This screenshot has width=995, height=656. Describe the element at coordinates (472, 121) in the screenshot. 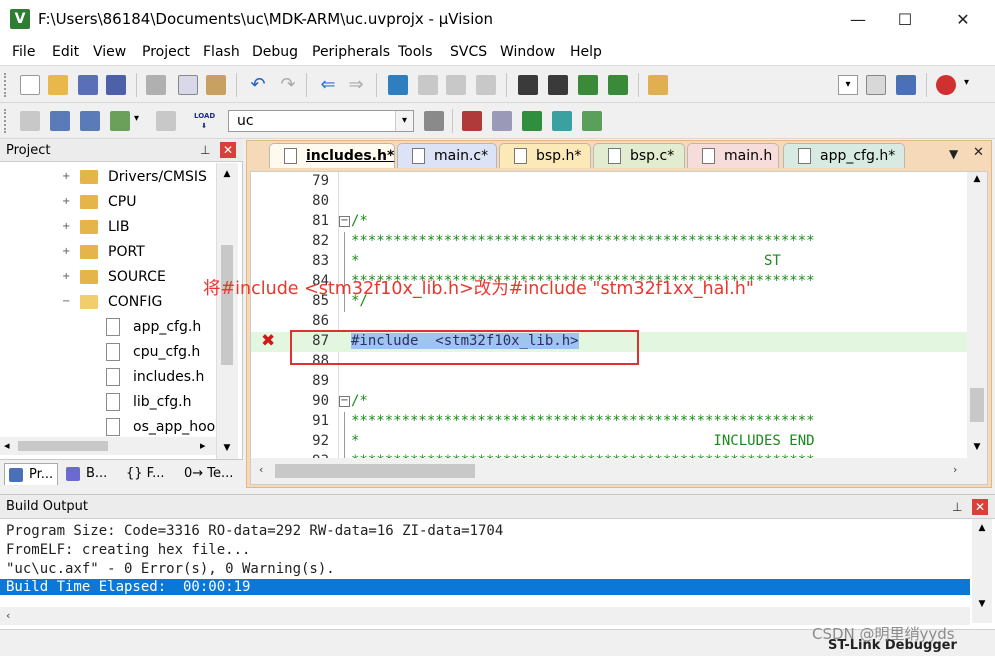

I see `manage-project-items-icon` at that location.